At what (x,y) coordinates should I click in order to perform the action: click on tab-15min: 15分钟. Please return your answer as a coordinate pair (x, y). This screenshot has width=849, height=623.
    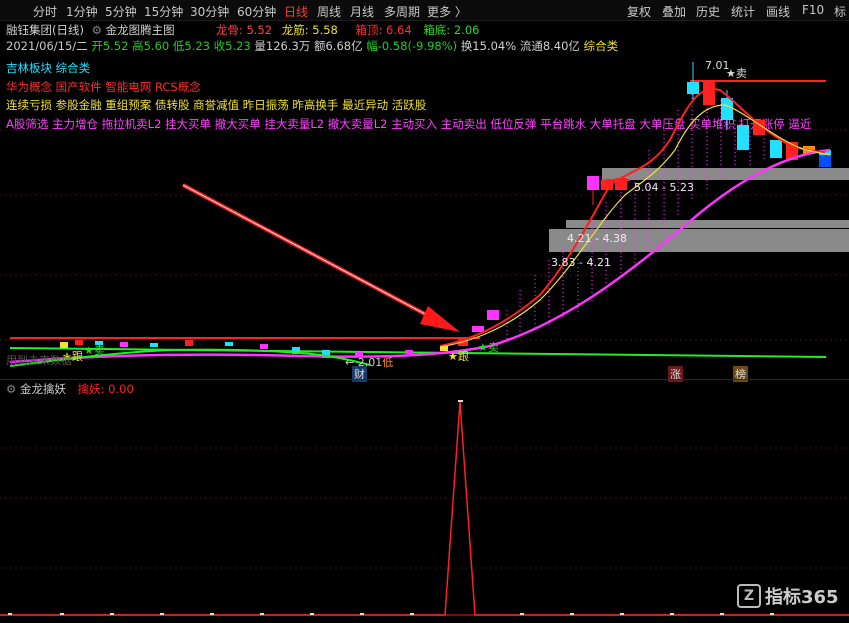
    Looking at the image, I should click on (163, 11).